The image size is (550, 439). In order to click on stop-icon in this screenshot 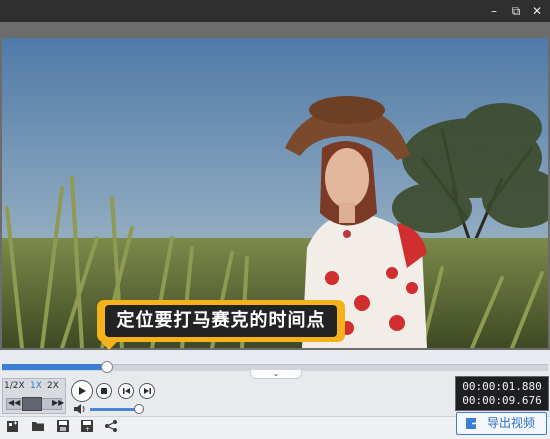, I will do `click(104, 391)`.